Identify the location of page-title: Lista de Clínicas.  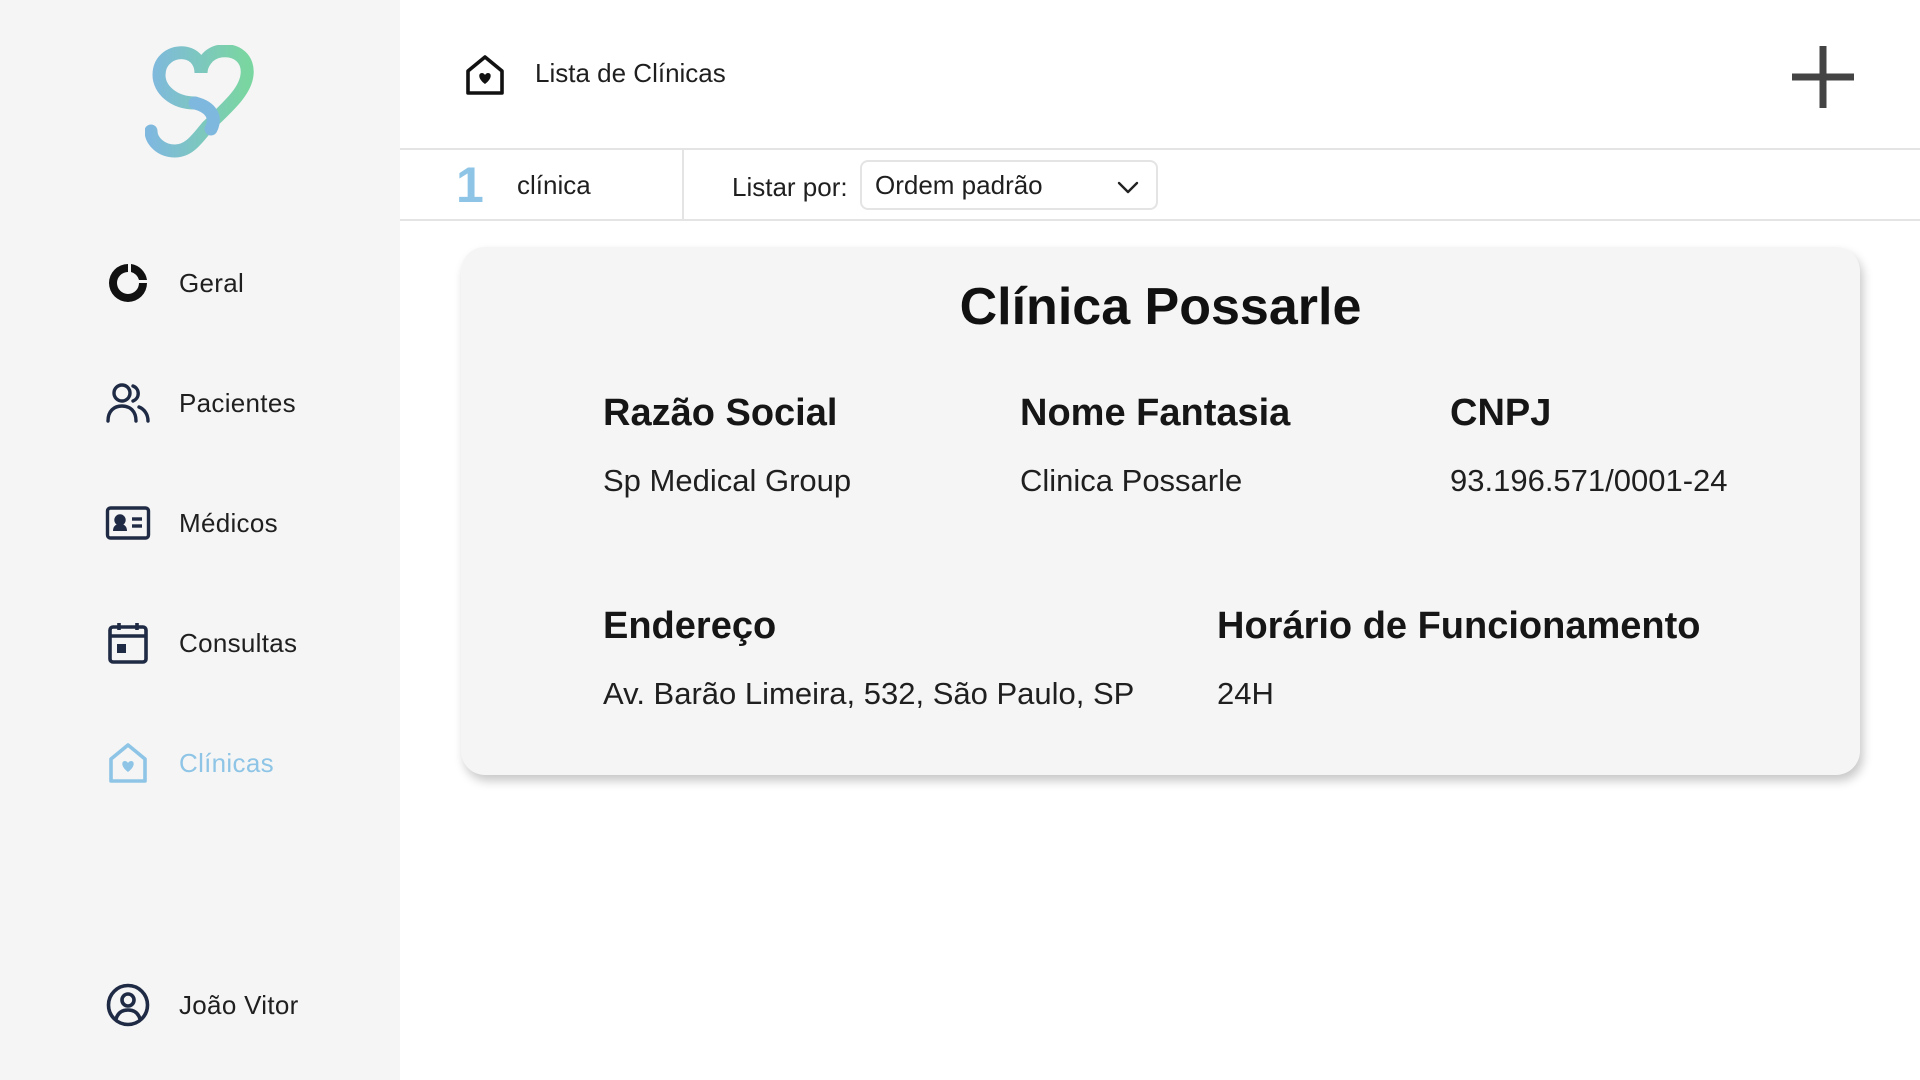
(630, 73).